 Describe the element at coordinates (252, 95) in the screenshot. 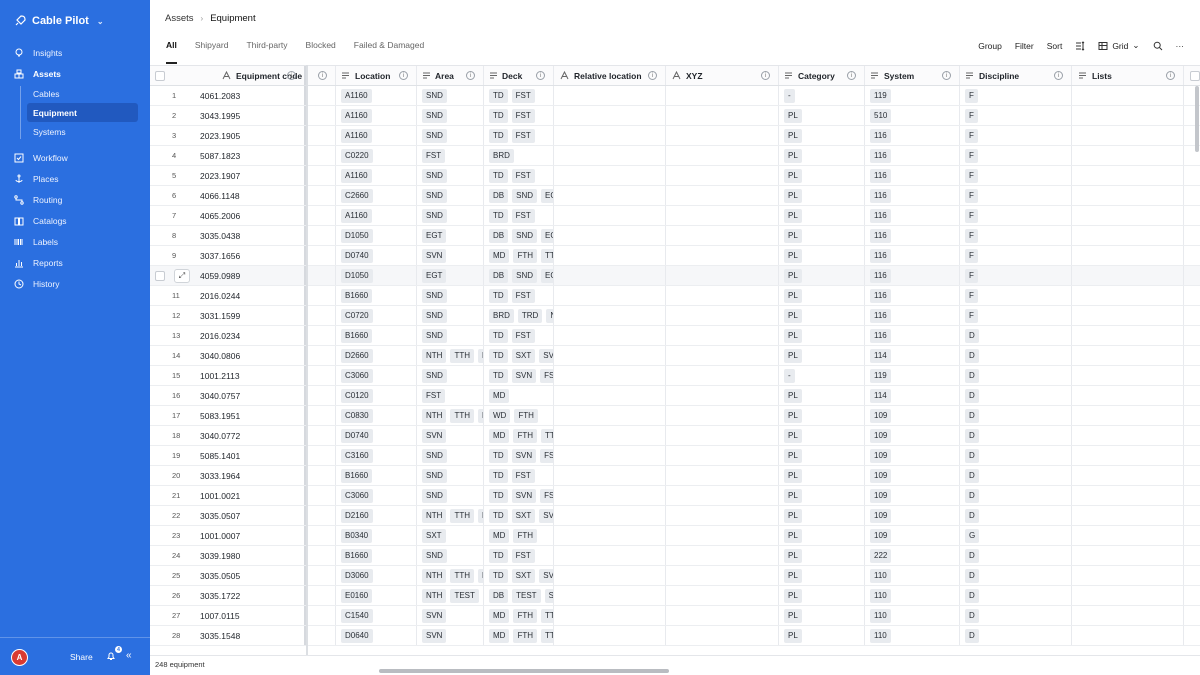

I see `equipment-code-cell: 4061.2083` at that location.